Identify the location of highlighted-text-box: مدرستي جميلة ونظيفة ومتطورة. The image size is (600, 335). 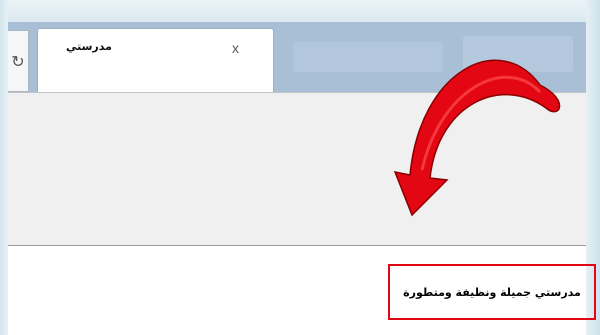
(492, 292).